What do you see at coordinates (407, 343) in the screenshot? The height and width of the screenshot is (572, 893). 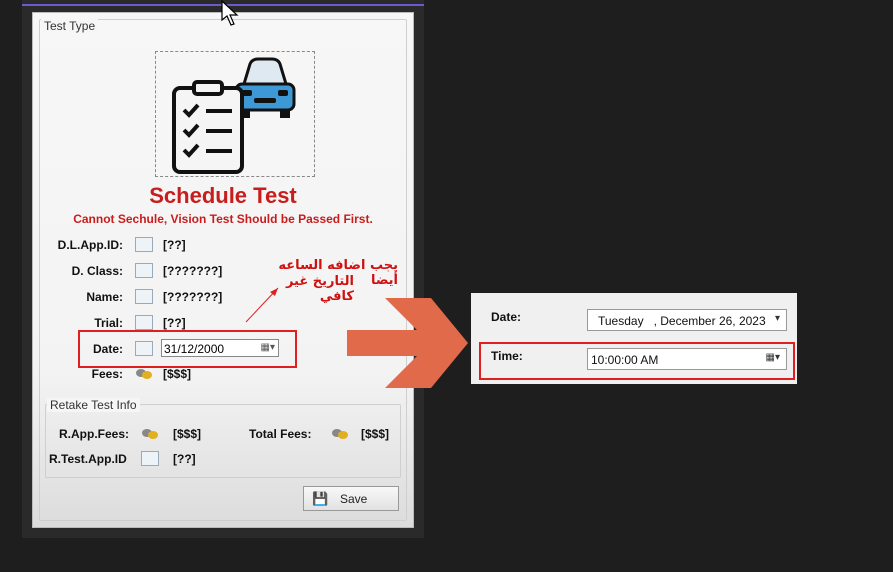 I see `big-arrow-icon` at bounding box center [407, 343].